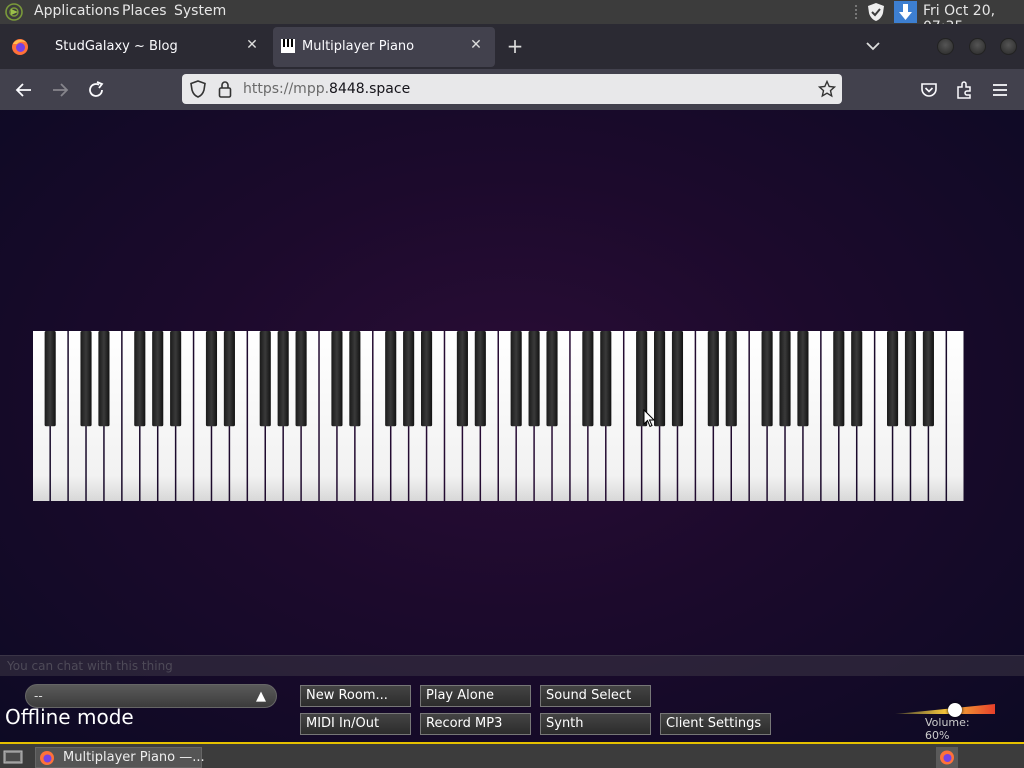 The image size is (1024, 768). What do you see at coordinates (945, 709) in the screenshot?
I see `volume-ramp` at bounding box center [945, 709].